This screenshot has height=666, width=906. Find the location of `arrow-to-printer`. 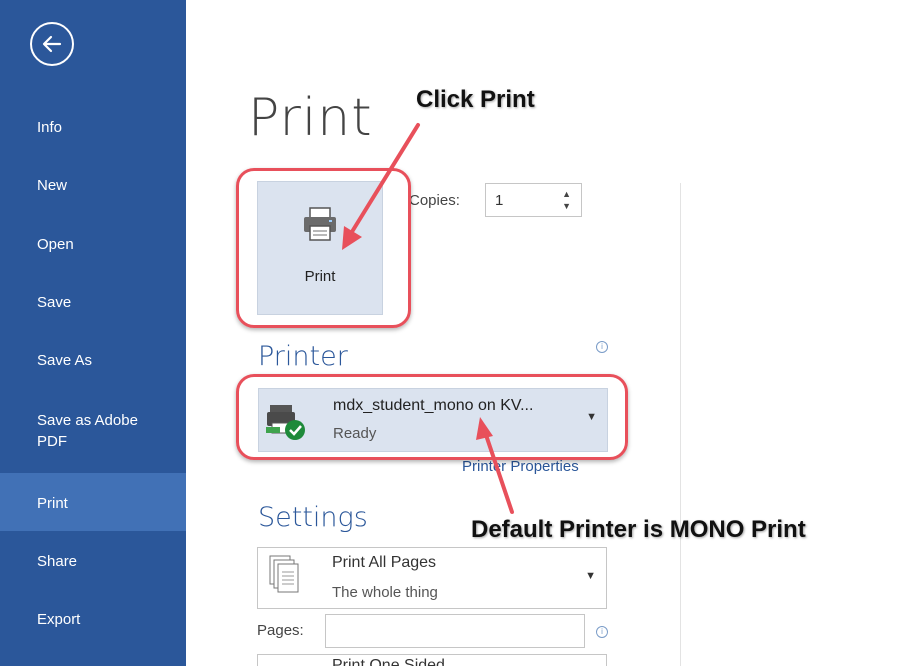

arrow-to-printer is located at coordinates (495, 465).